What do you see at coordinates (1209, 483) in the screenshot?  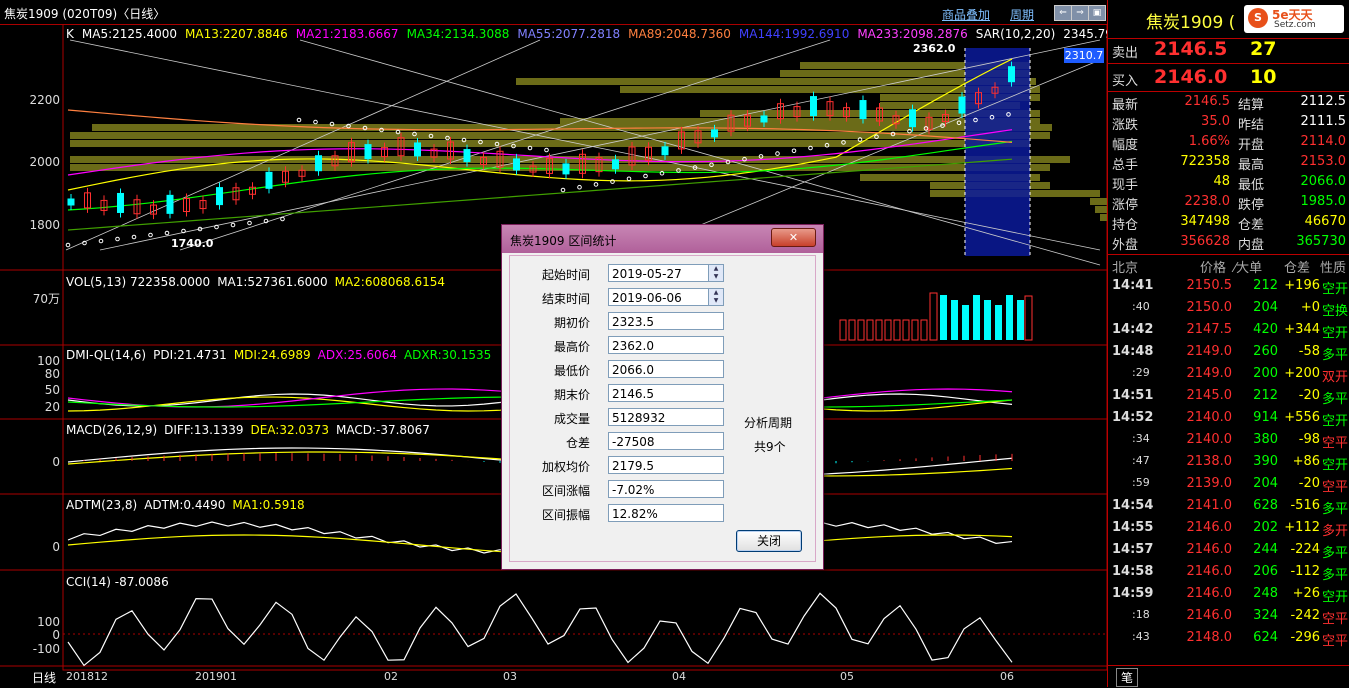 I see `tick-price: 2139.0` at bounding box center [1209, 483].